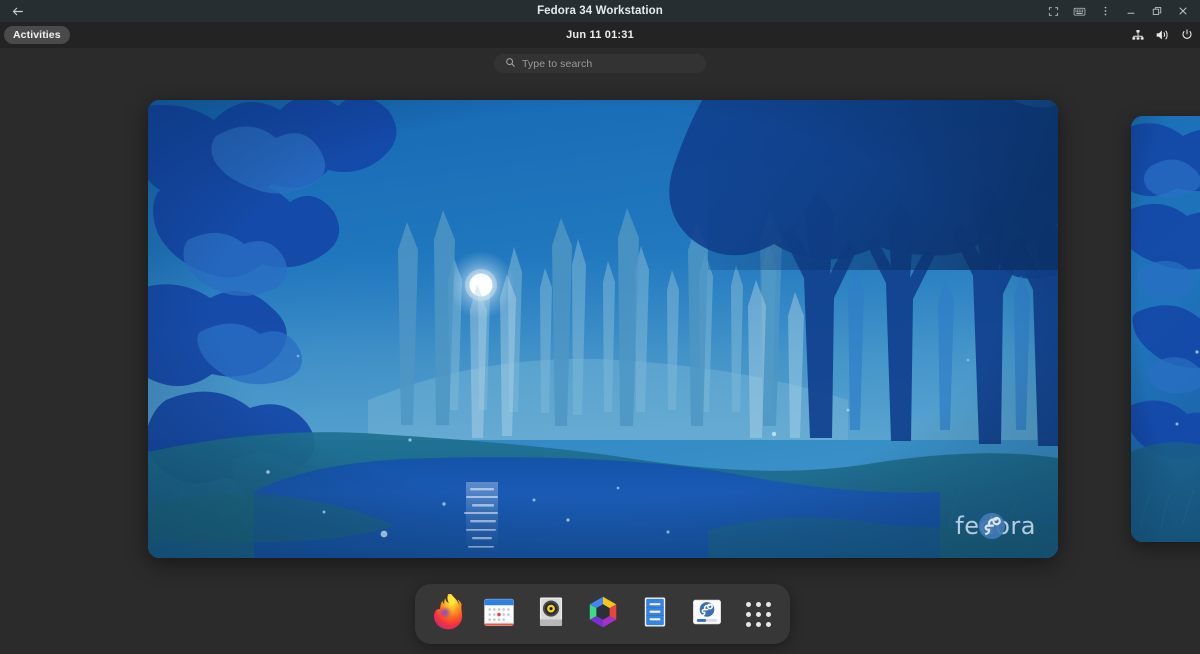  I want to click on restore-button, so click(1157, 11).